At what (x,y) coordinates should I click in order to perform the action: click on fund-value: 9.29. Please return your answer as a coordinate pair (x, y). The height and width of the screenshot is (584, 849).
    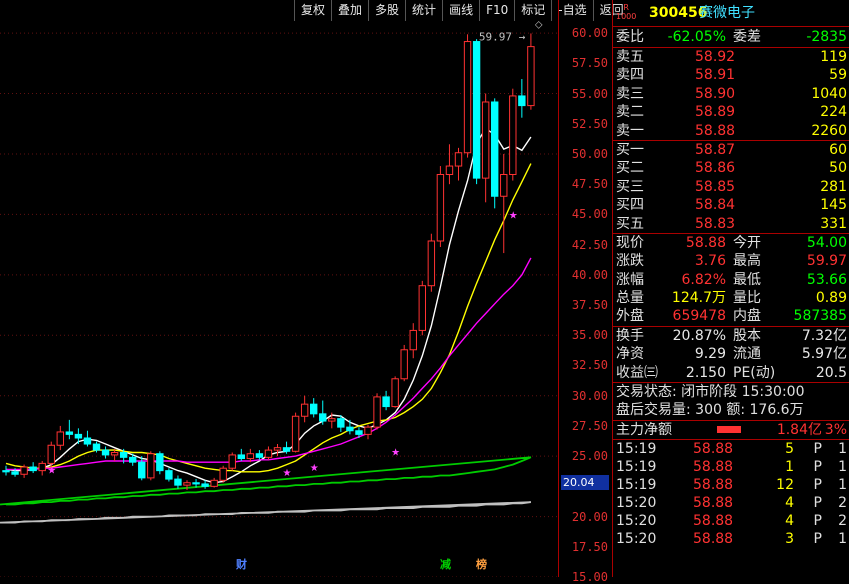
    Looking at the image, I should click on (710, 354).